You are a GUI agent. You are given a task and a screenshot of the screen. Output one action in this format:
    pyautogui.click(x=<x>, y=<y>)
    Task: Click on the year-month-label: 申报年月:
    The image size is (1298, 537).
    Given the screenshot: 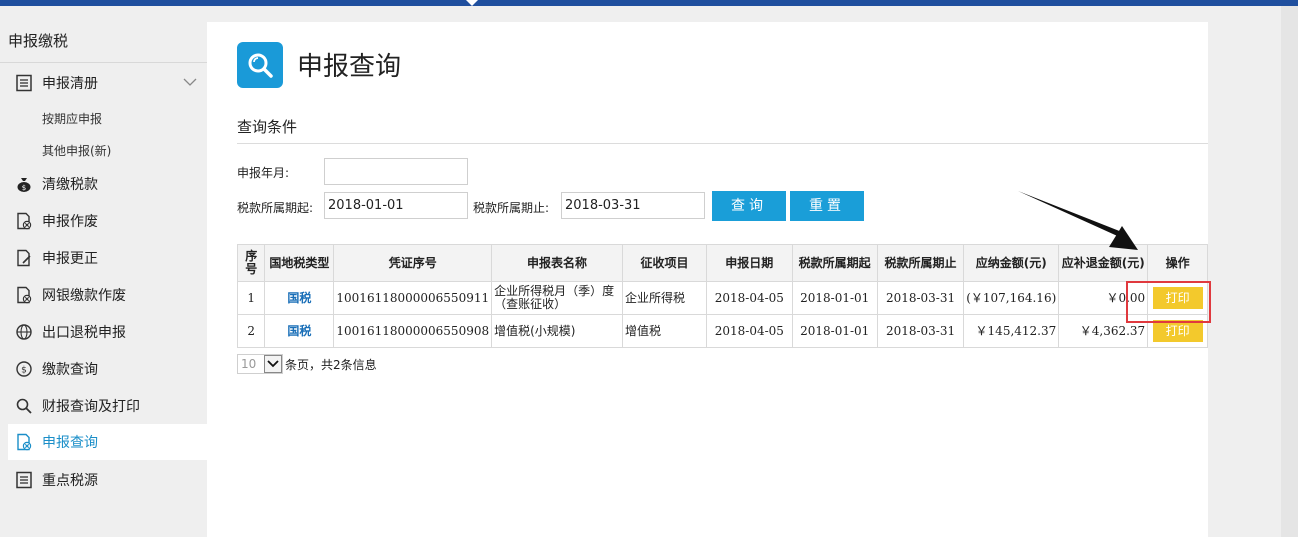 What is the action you would take?
    pyautogui.click(x=263, y=173)
    